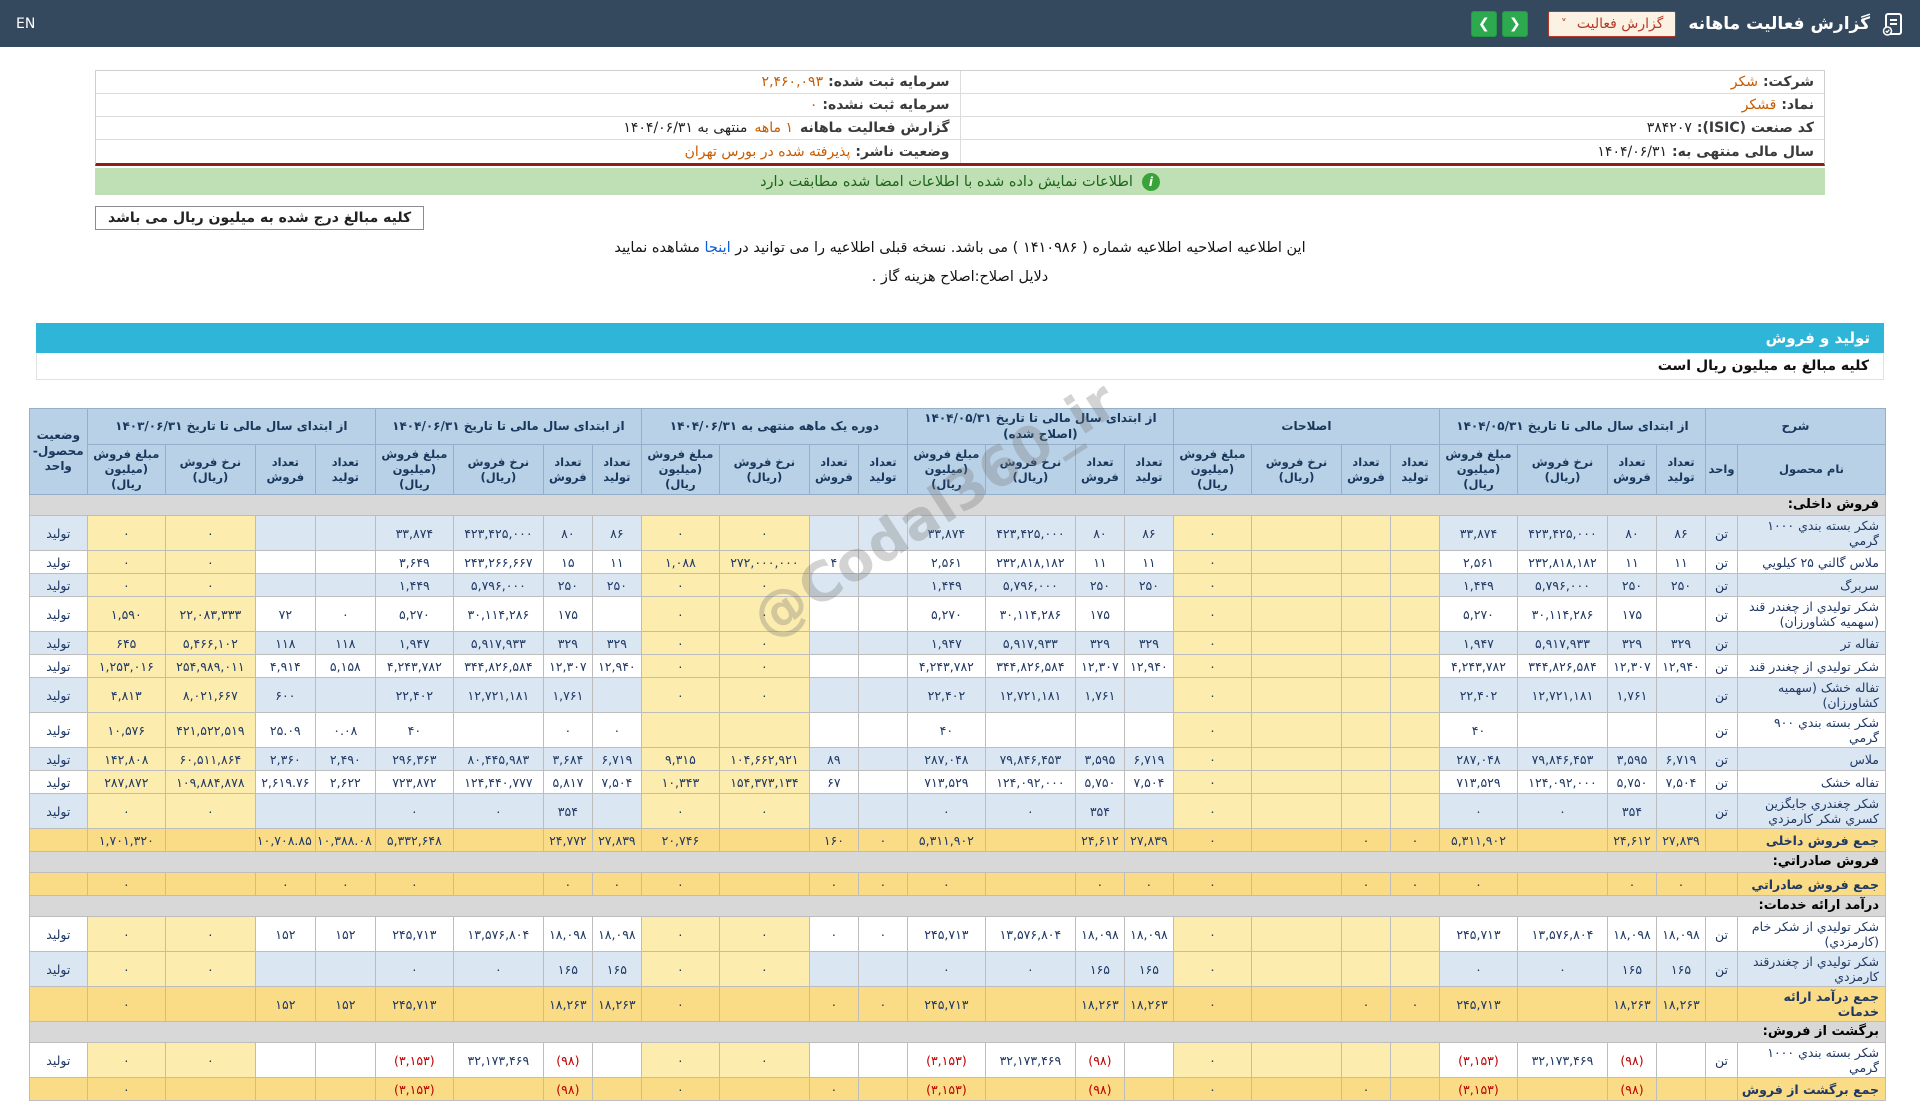  Describe the element at coordinates (1743, 151) in the screenshot. I see `fiscal-year-label: سال مالی منتهی به:` at that location.